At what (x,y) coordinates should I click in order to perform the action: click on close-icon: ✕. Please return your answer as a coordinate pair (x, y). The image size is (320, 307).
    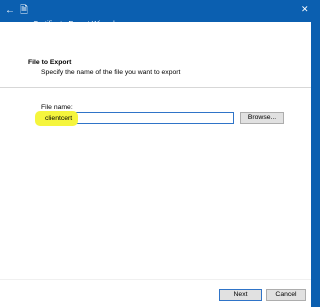
    Looking at the image, I should click on (305, 9).